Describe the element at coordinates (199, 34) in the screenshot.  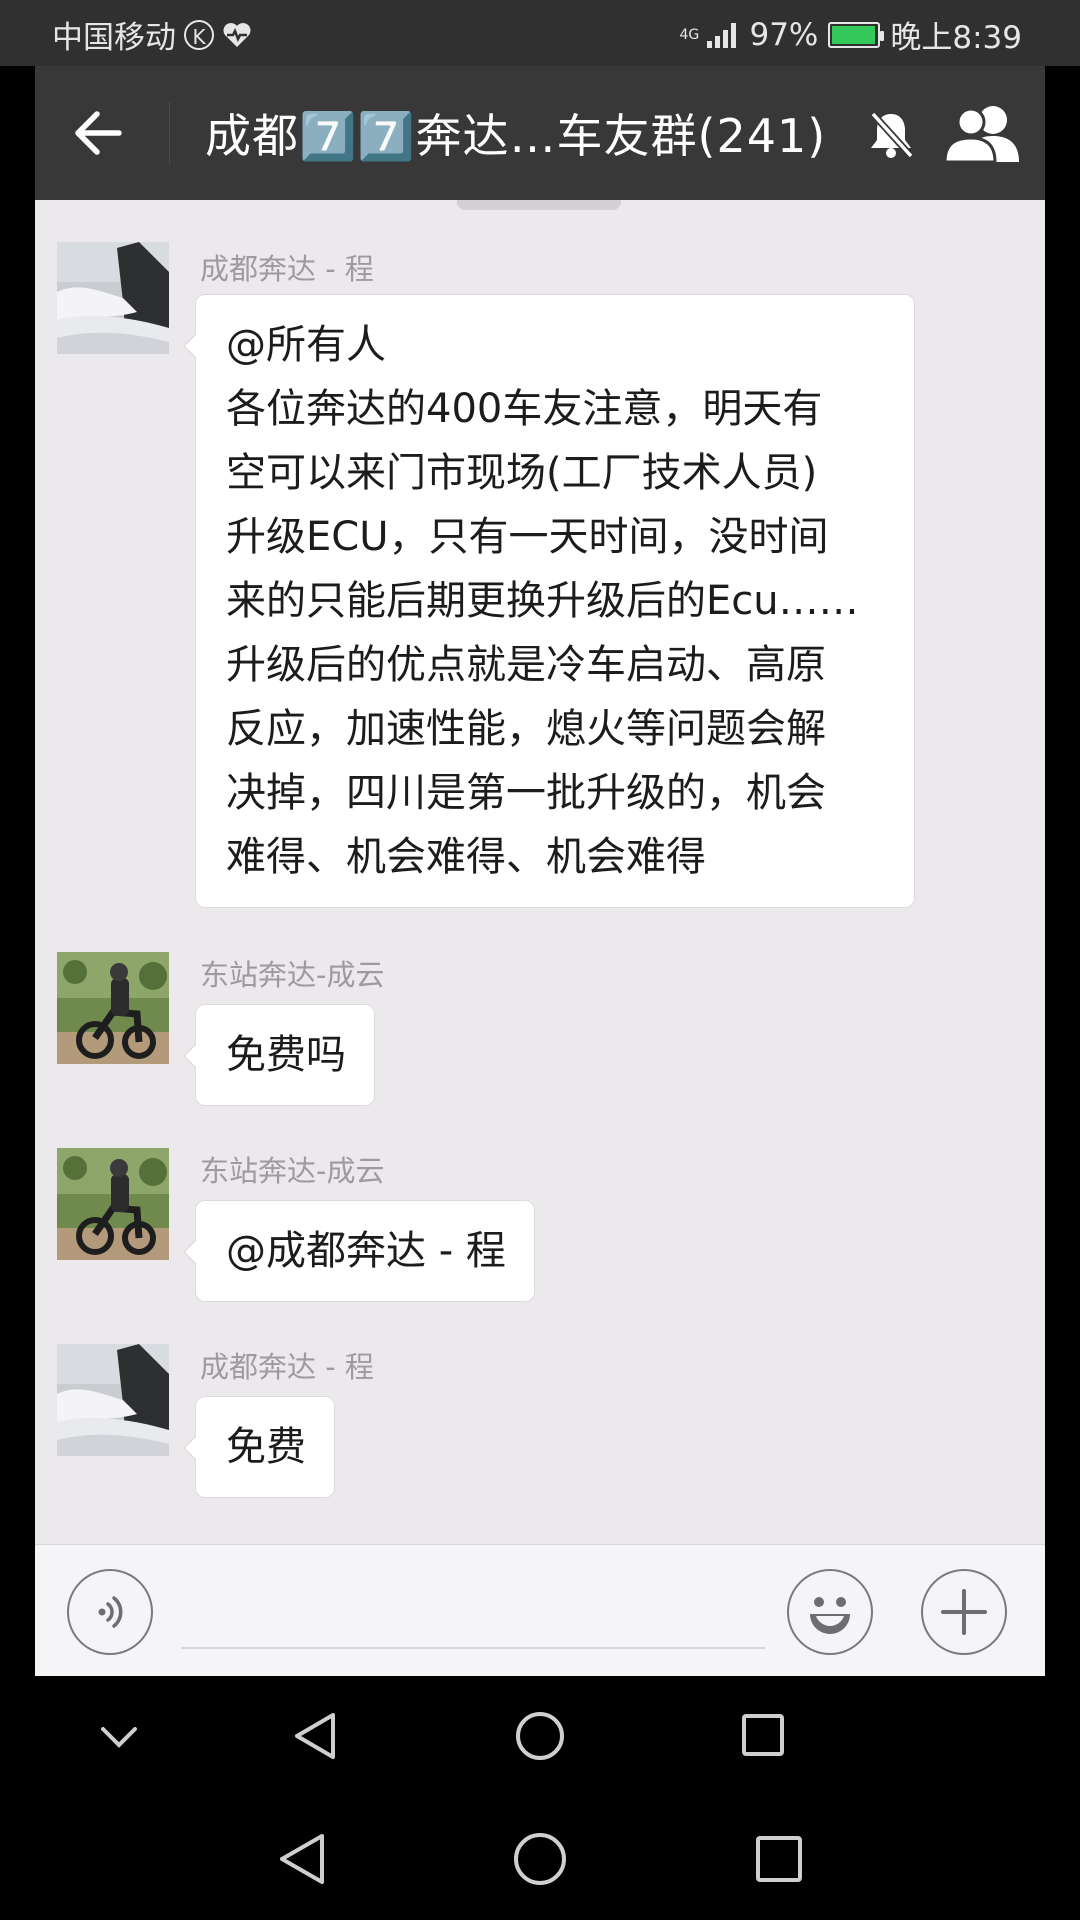
I see `k-app-icon: K` at that location.